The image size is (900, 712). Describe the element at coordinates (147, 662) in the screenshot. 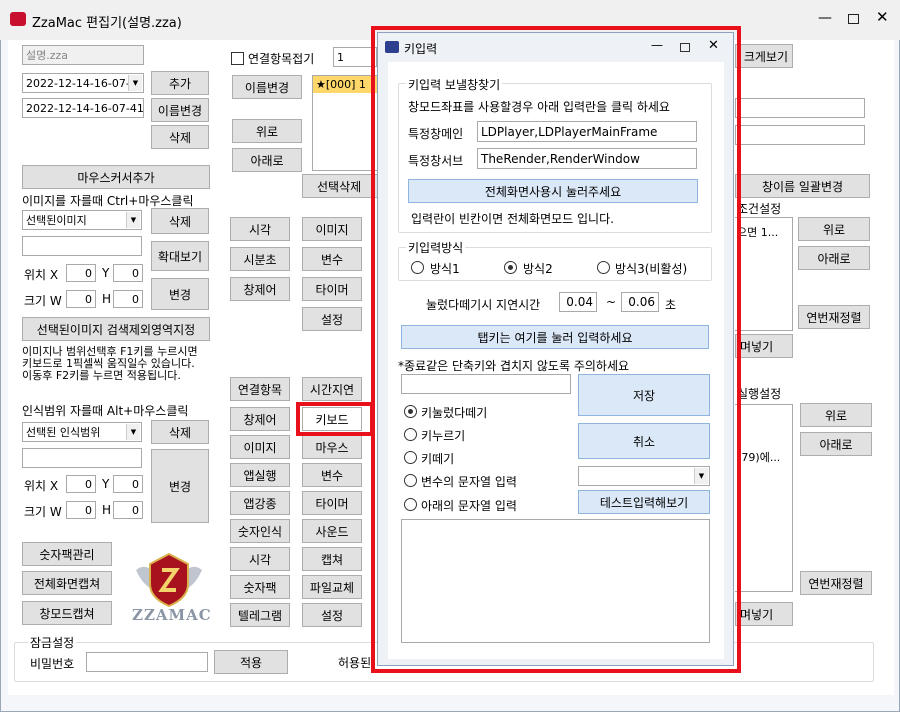

I see `password-field` at that location.